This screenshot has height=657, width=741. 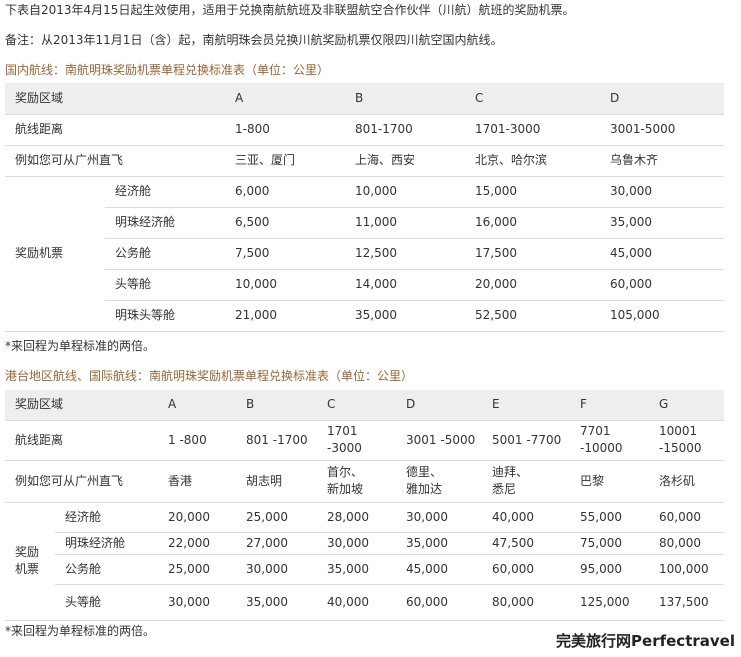 I want to click on table-cell: 22,000, so click(x=201, y=543).